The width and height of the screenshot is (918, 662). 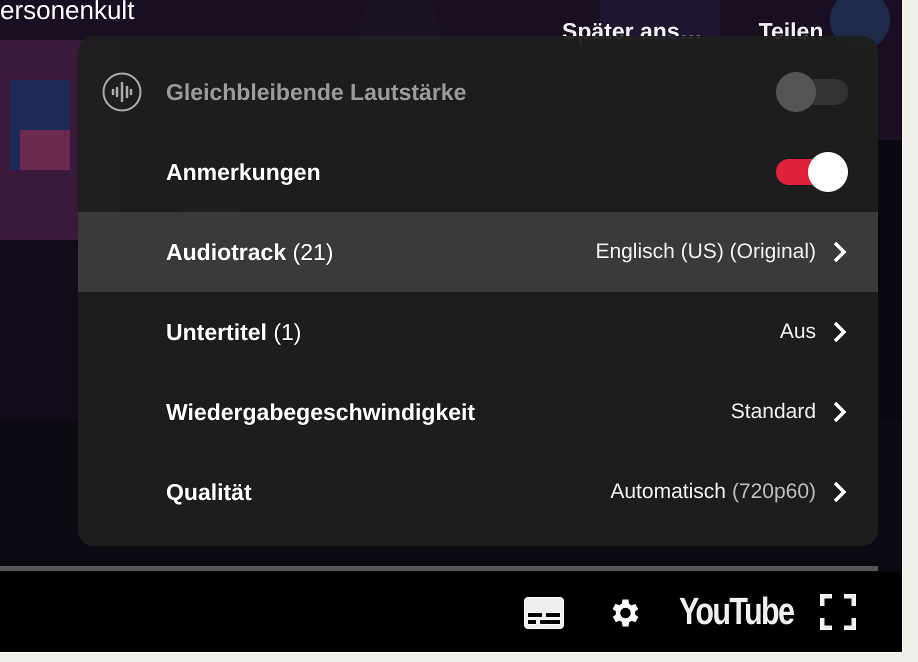 I want to click on youtube-logo: YouTube, so click(x=736, y=612).